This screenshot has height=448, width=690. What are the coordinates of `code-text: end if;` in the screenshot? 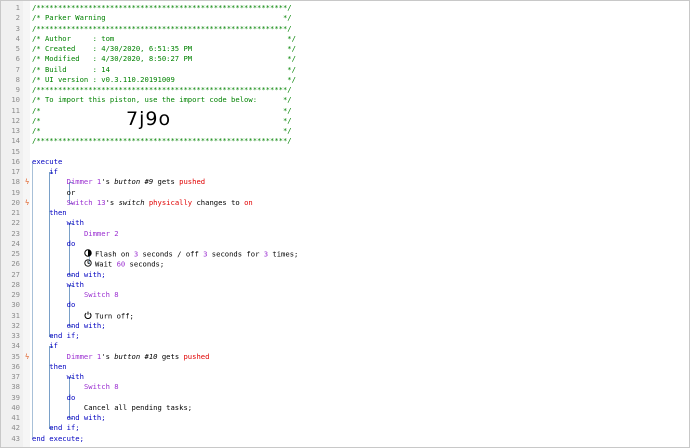 It's located at (55, 428).